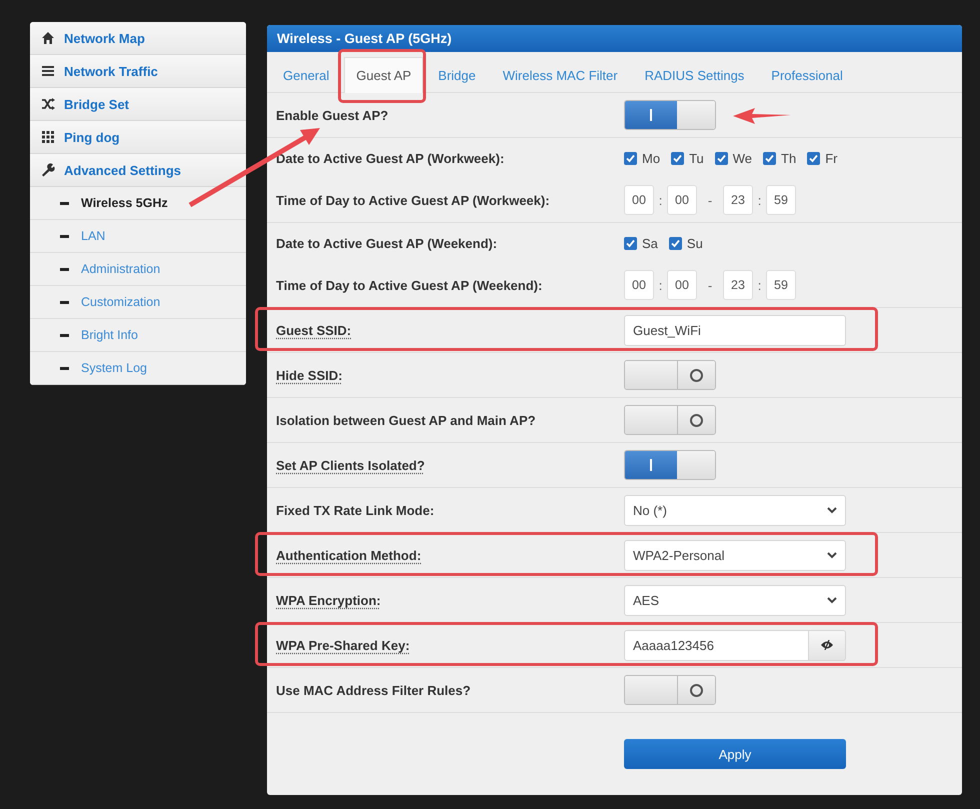 The width and height of the screenshot is (980, 809). What do you see at coordinates (355, 510) in the screenshot?
I see `field-label: Fixed TX Rate Link Mode:` at bounding box center [355, 510].